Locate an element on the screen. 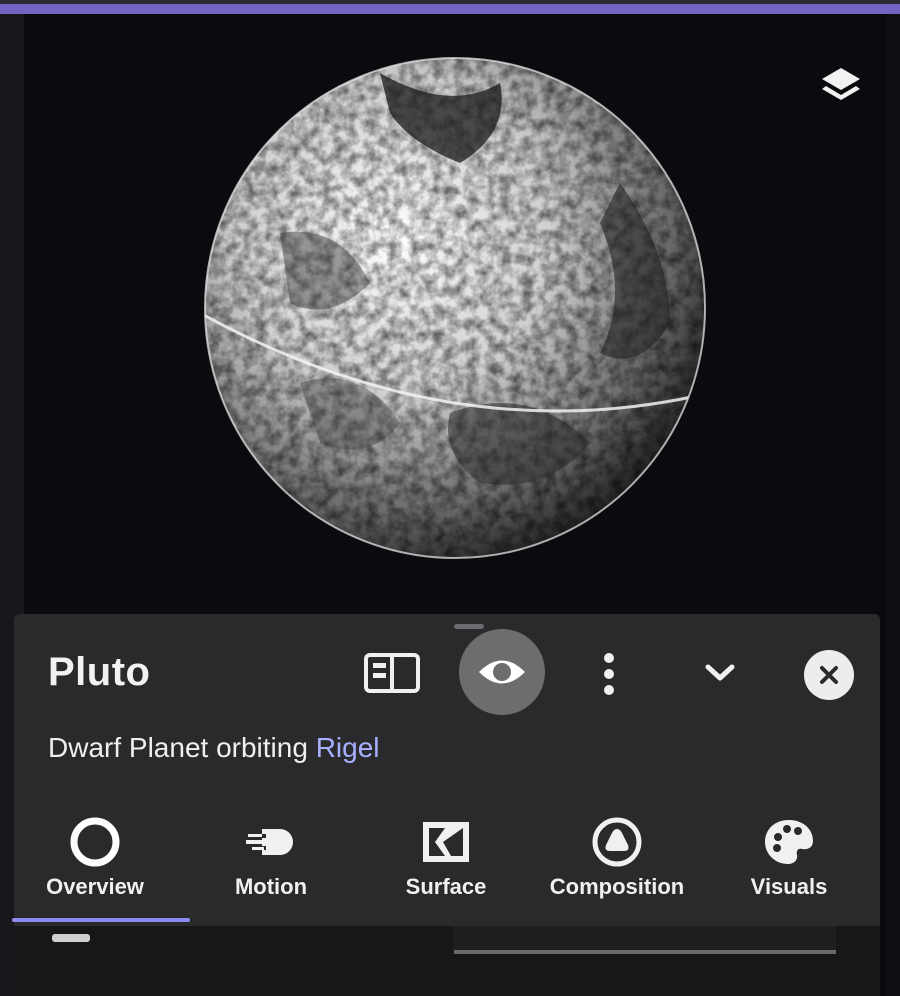  object-subtitle: Dwarf Planet orbiting Rigel is located at coordinates (214, 748).